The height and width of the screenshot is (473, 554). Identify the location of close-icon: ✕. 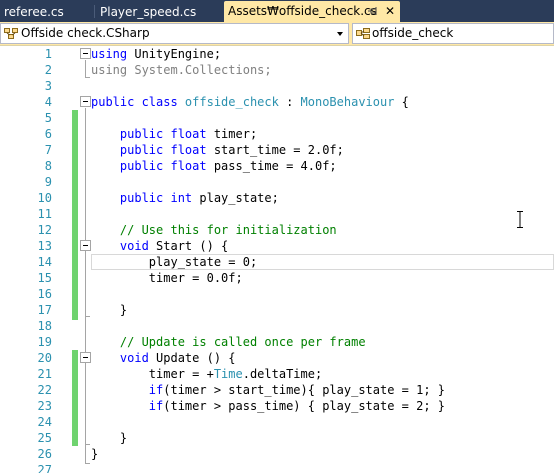
(390, 11).